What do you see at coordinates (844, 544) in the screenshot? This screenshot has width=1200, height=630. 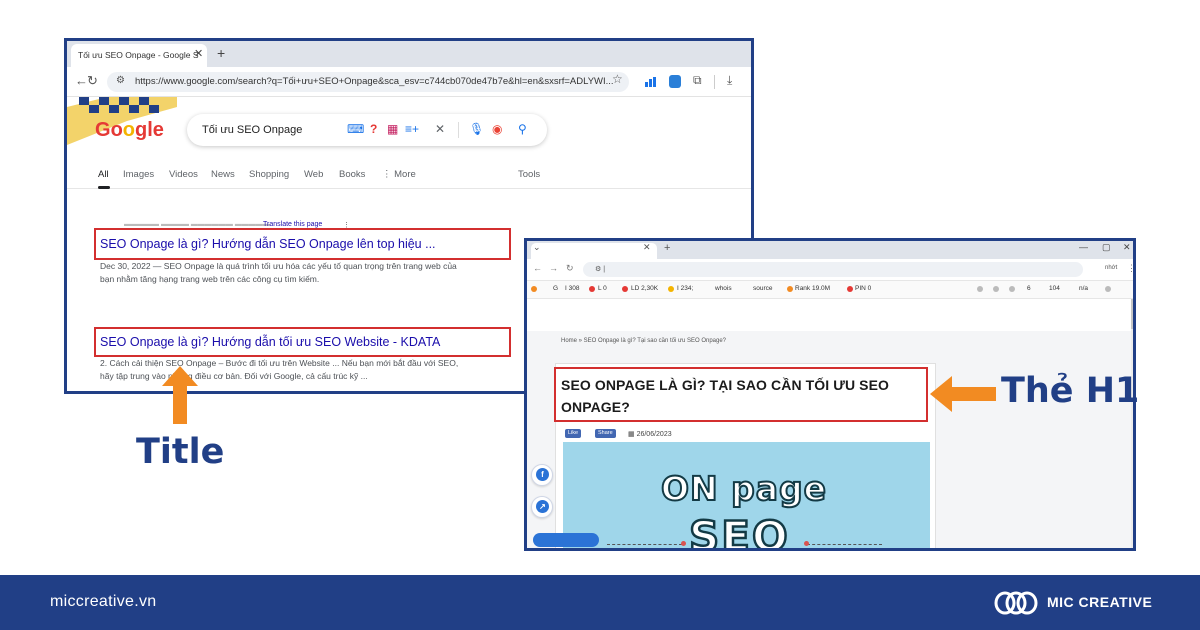 I see `hero-dashed-line-right` at bounding box center [844, 544].